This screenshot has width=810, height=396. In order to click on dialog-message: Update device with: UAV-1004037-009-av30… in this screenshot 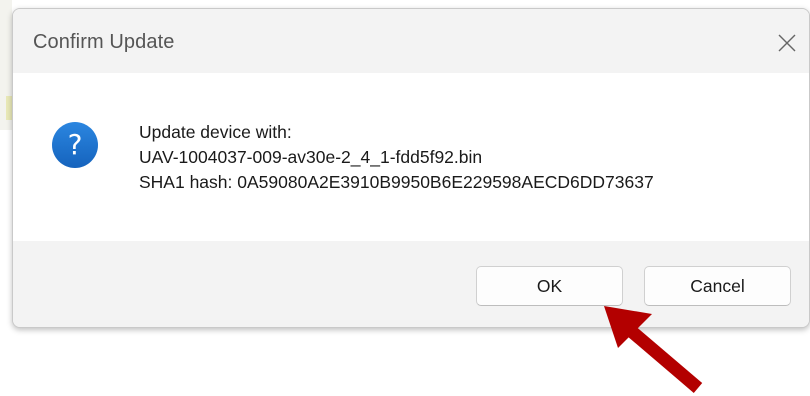, I will do `click(396, 157)`.